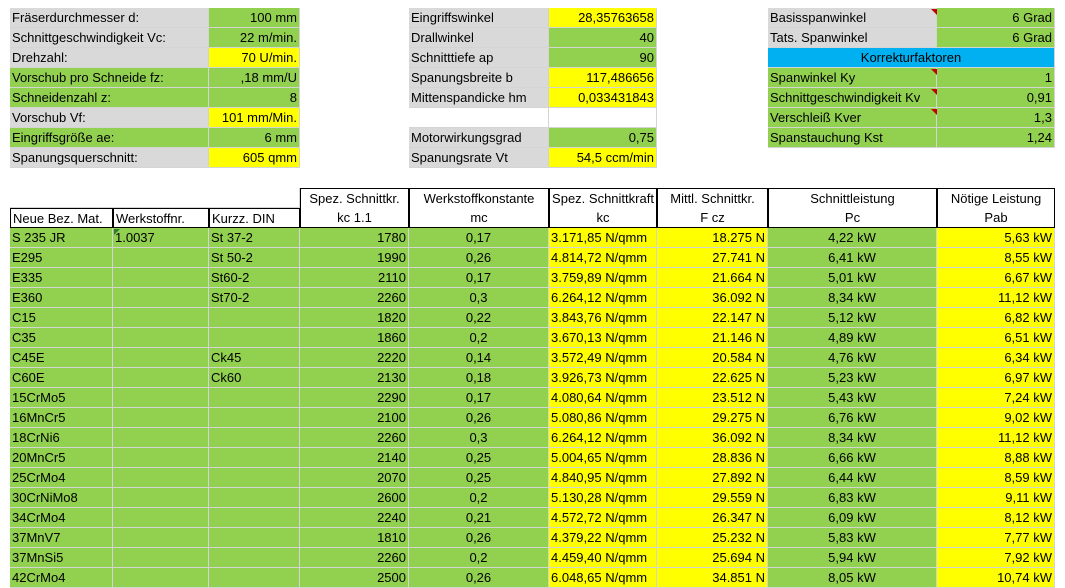 The image size is (1065, 588). What do you see at coordinates (852, 498) in the screenshot?
I see `table-cell: 6,83 kW` at bounding box center [852, 498].